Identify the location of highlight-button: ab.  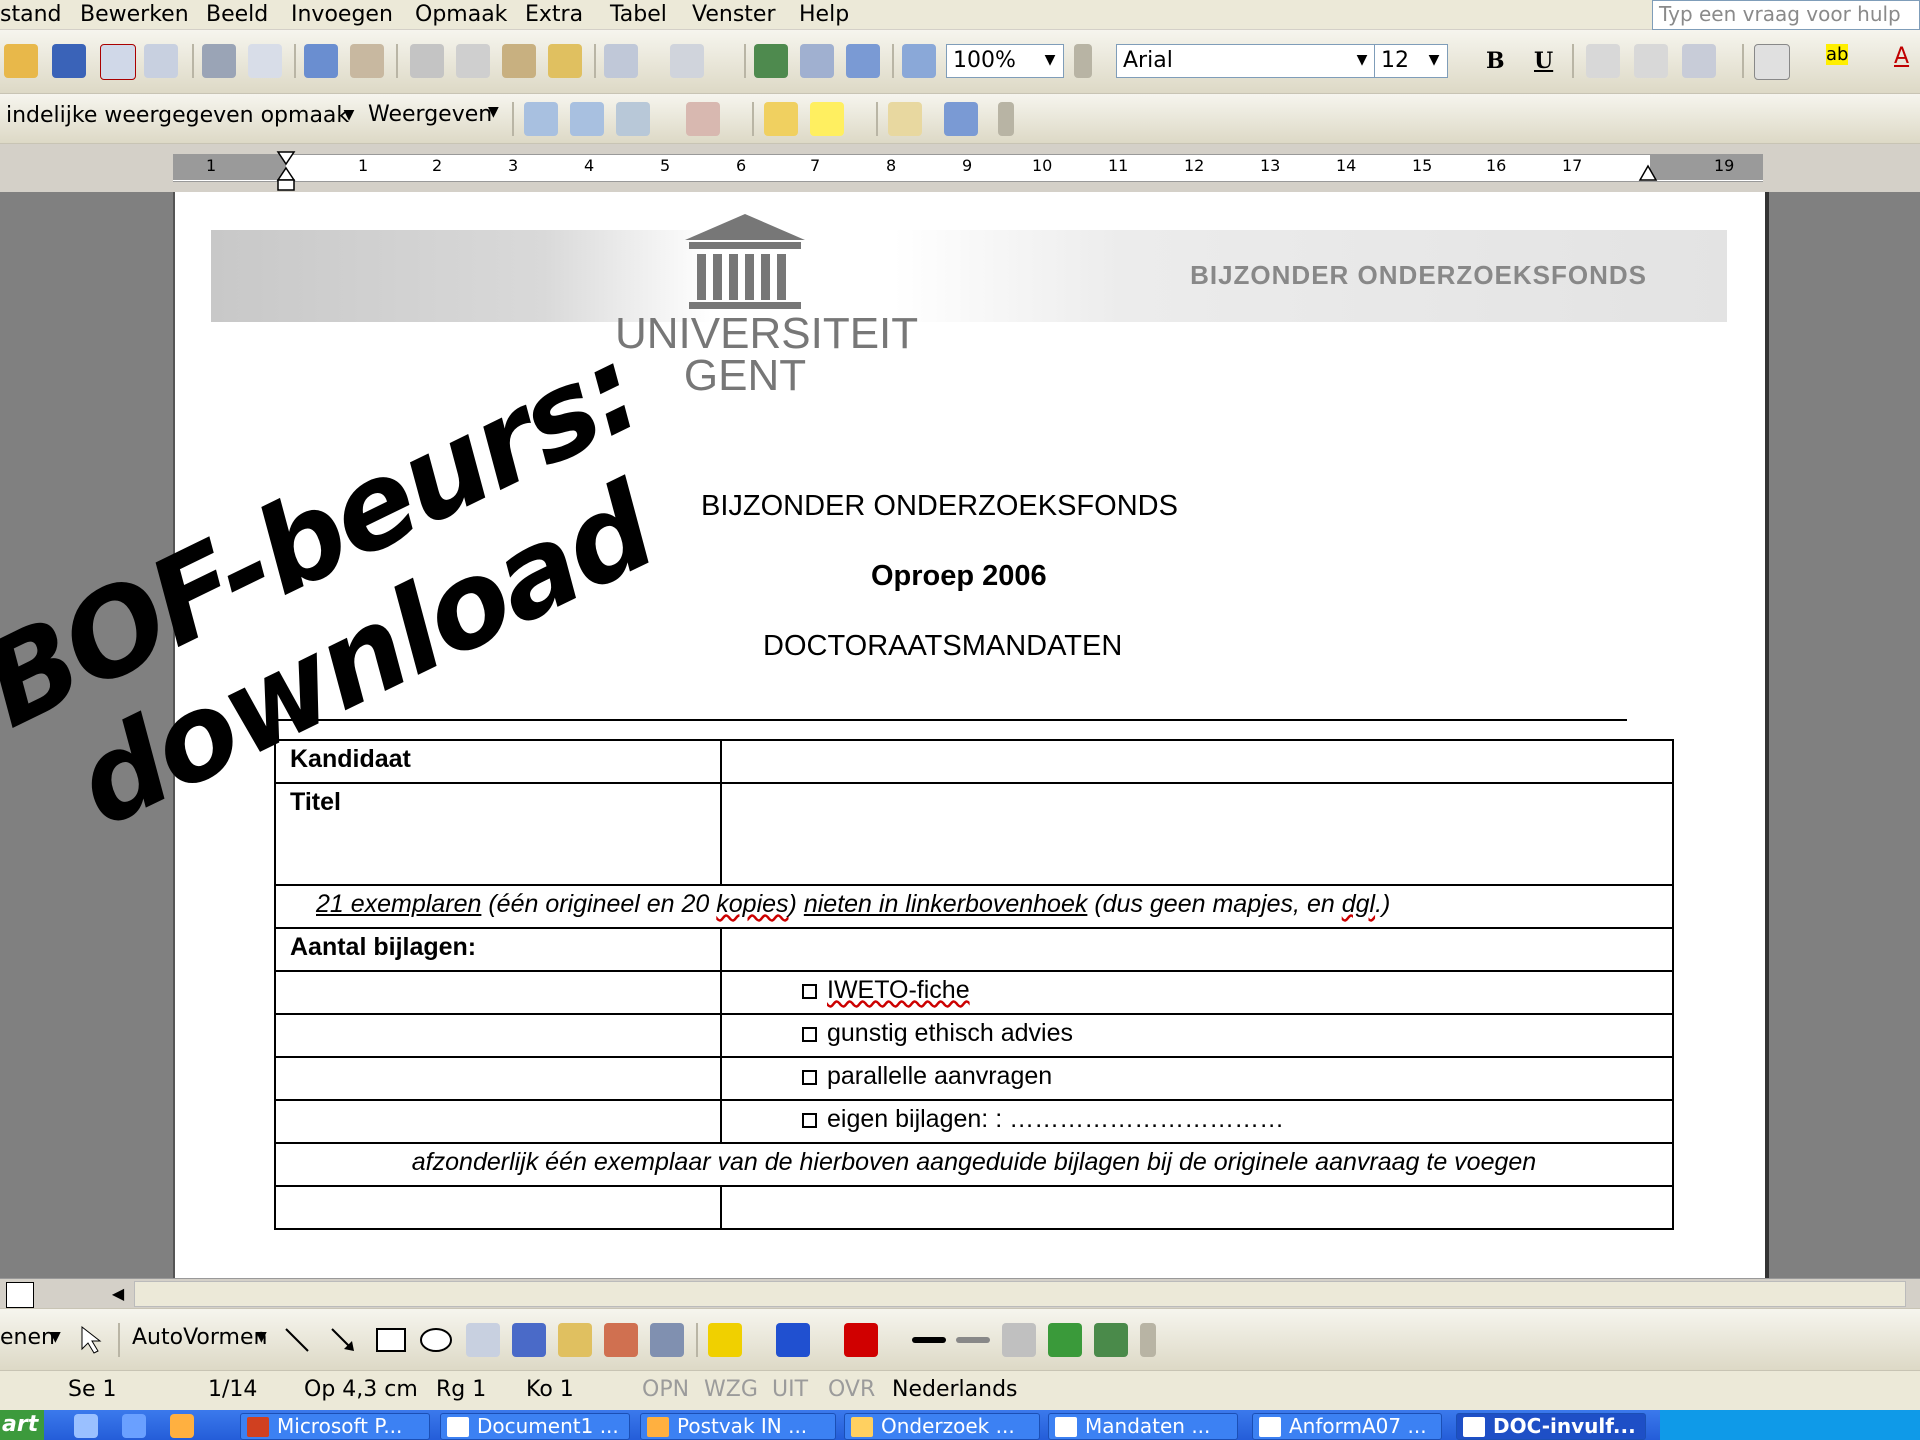
(1837, 54).